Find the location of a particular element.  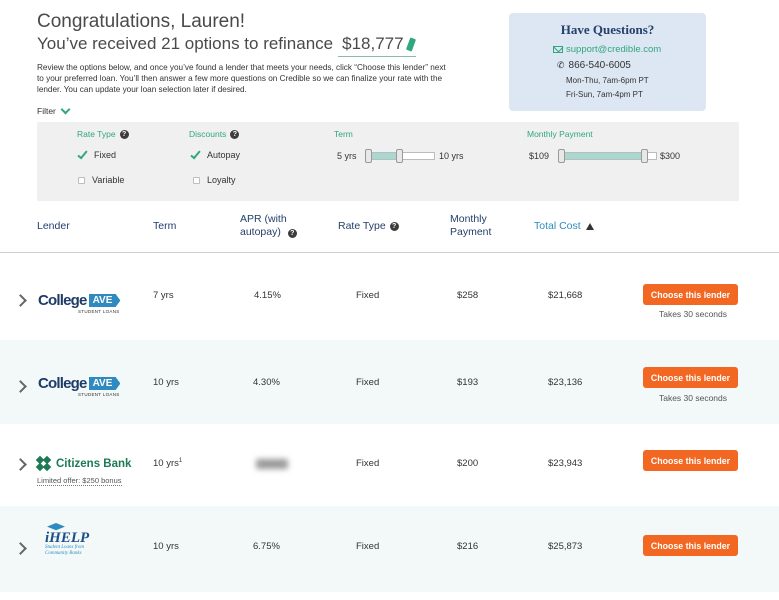

filter-toggle: Filter is located at coordinates (54, 110).